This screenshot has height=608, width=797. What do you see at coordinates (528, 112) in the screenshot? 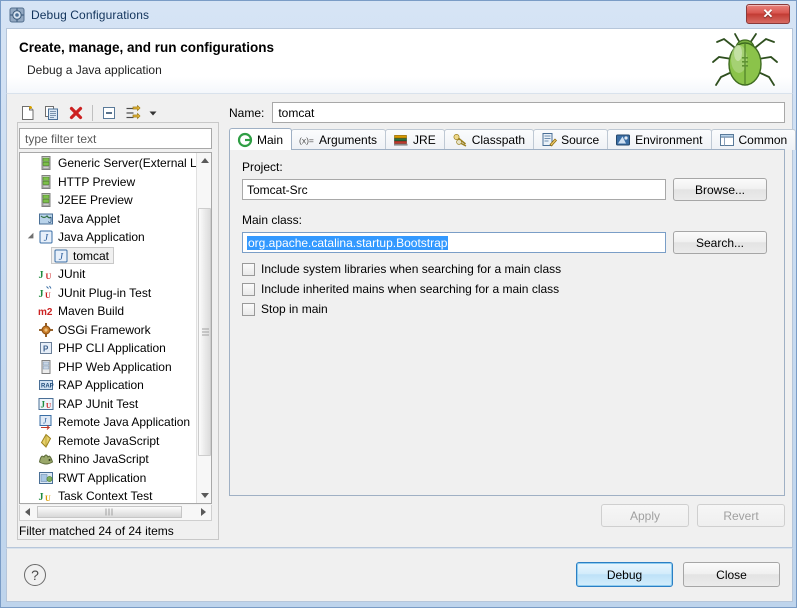
I see `configuration-name-input` at bounding box center [528, 112].